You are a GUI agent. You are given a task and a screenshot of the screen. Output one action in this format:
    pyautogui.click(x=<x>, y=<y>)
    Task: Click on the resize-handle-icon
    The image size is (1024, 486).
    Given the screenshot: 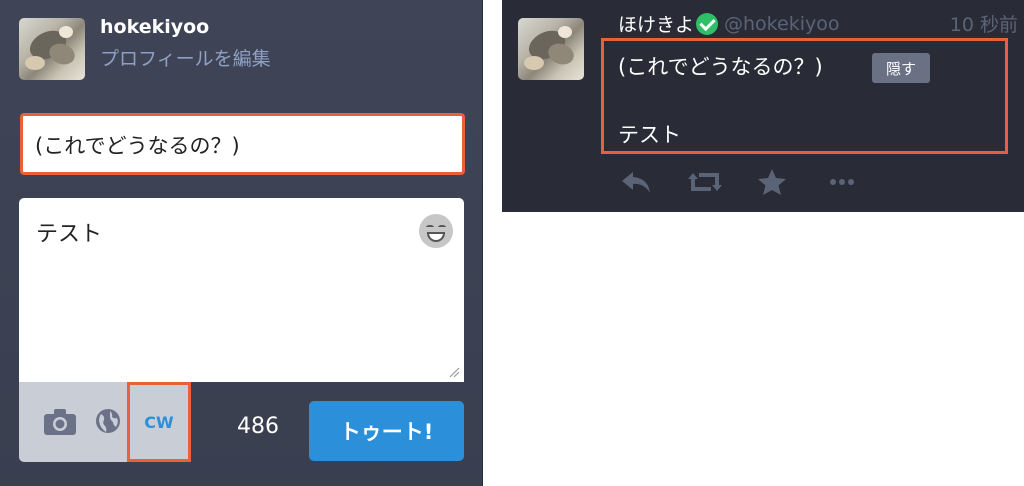 What is the action you would take?
    pyautogui.click(x=454, y=372)
    